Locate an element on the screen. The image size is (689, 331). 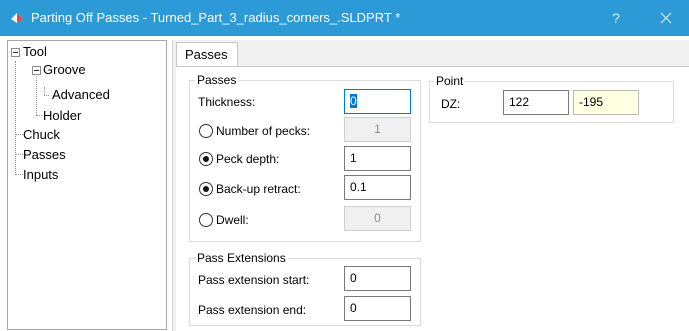
backup-retract-input: 0.1 is located at coordinates (377, 187).